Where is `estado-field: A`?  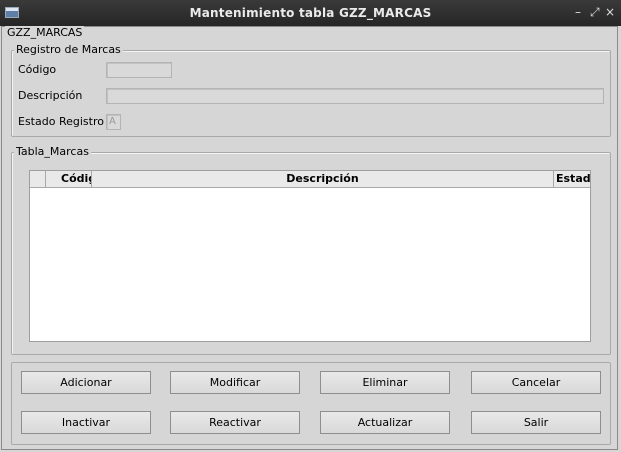 estado-field: A is located at coordinates (113, 122).